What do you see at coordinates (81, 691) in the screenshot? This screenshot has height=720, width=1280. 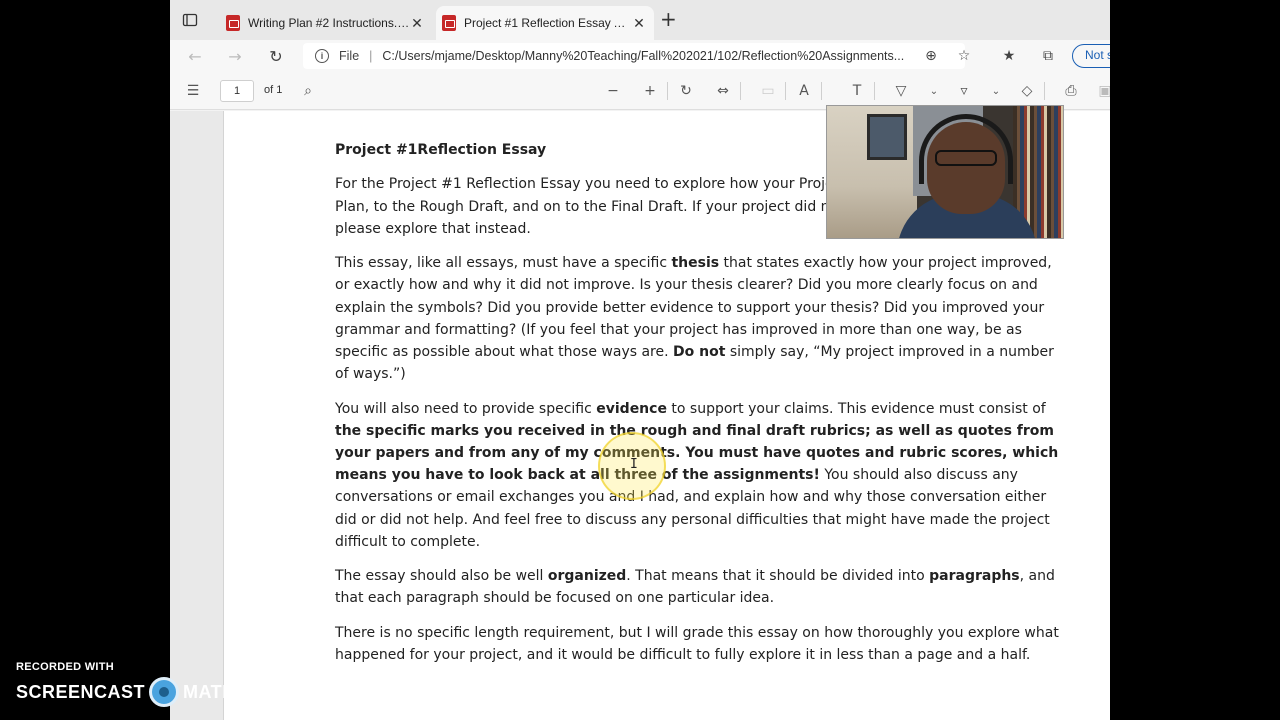 I see `logo-word-left: SCREENCAST` at bounding box center [81, 691].